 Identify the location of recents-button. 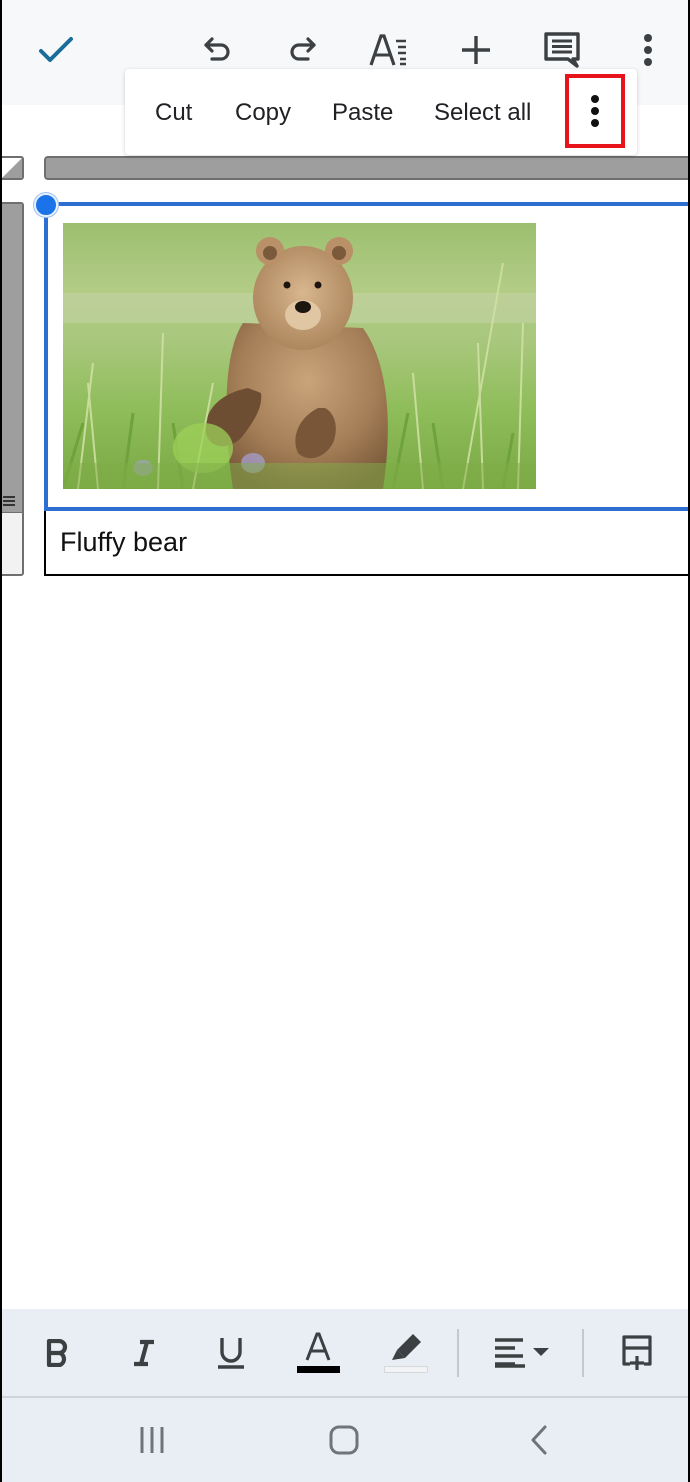
(152, 1440).